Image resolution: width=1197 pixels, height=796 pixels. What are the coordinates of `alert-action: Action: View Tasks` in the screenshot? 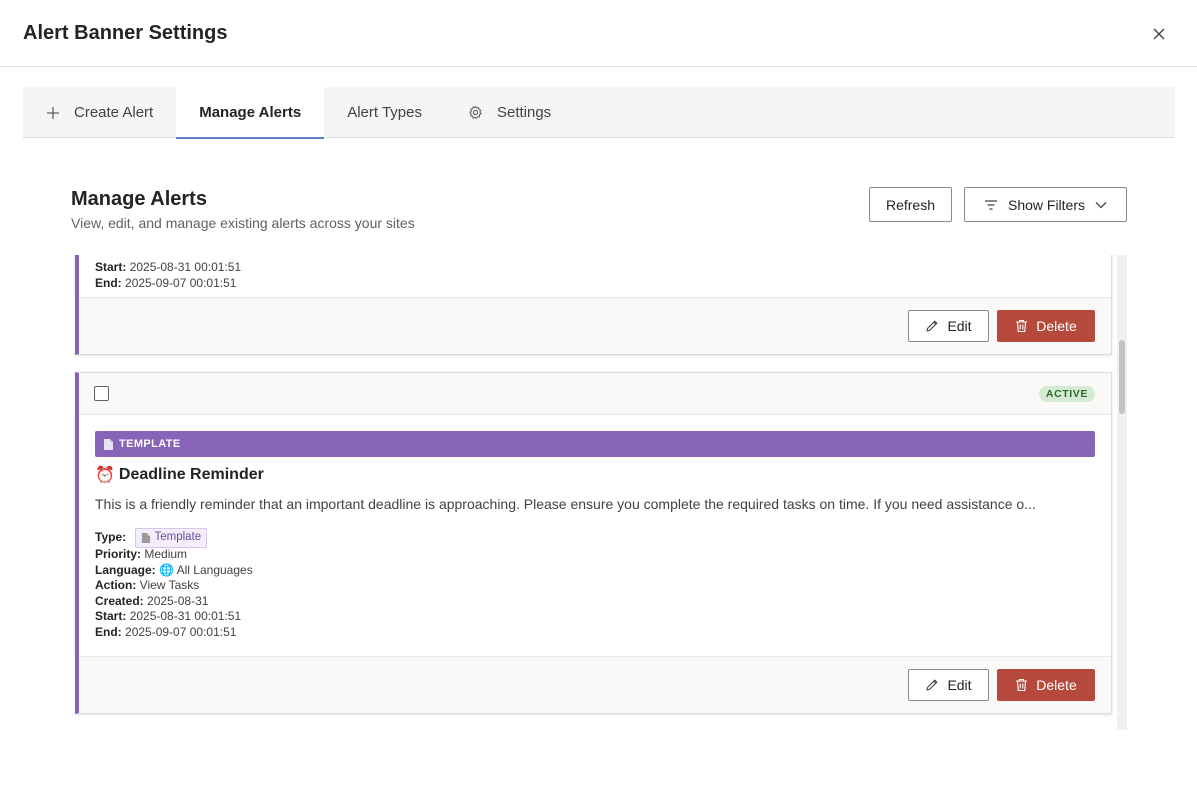 It's located at (147, 585).